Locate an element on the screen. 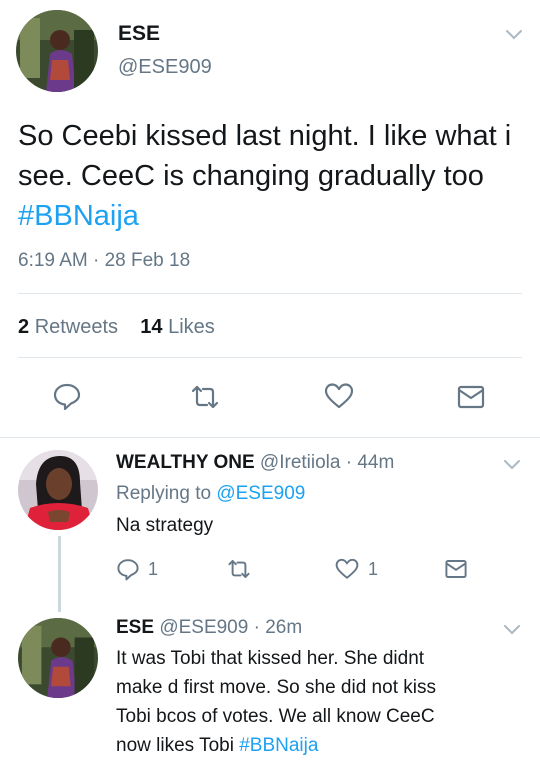 The image size is (540, 770). reply-count: 1 is located at coordinates (153, 568).